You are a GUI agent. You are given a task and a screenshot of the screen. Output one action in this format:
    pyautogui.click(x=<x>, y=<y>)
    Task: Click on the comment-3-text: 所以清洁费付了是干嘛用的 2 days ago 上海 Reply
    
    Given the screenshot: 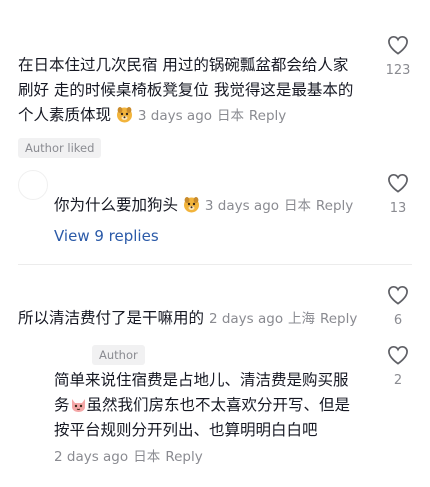 What is the action you would take?
    pyautogui.click(x=198, y=319)
    